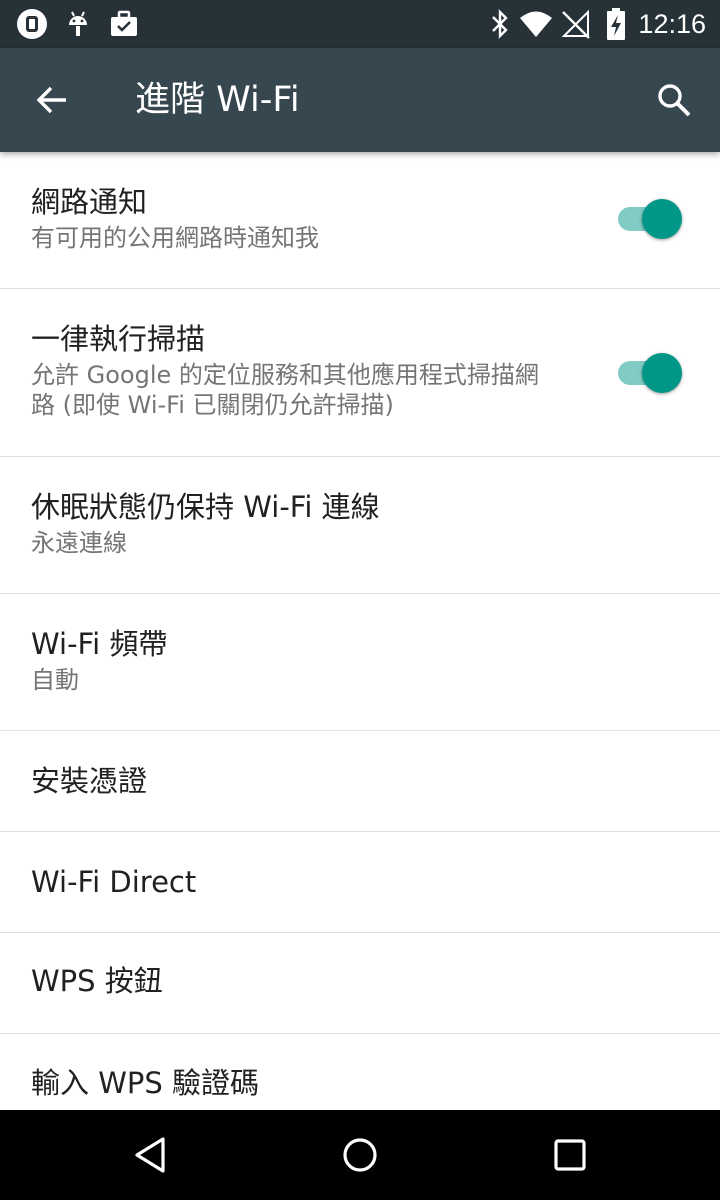 This screenshot has width=720, height=1200. What do you see at coordinates (500, 24) in the screenshot?
I see `bluetooth-icon` at bounding box center [500, 24].